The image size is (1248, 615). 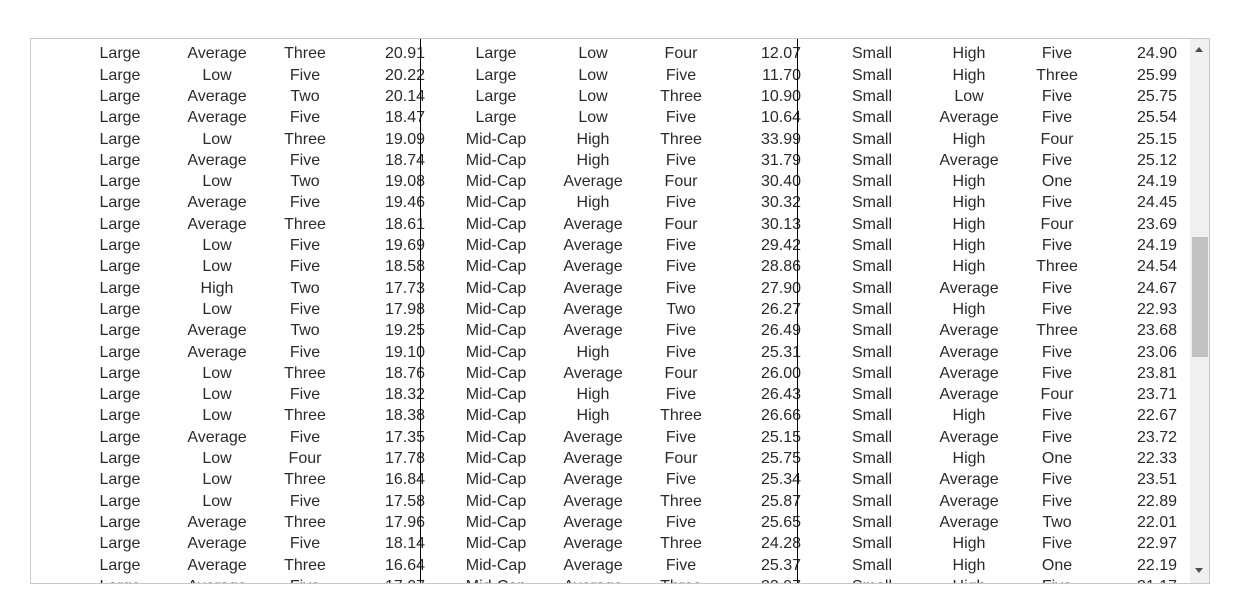 I want to click on value-cell: 25.99, so click(x=1156, y=75).